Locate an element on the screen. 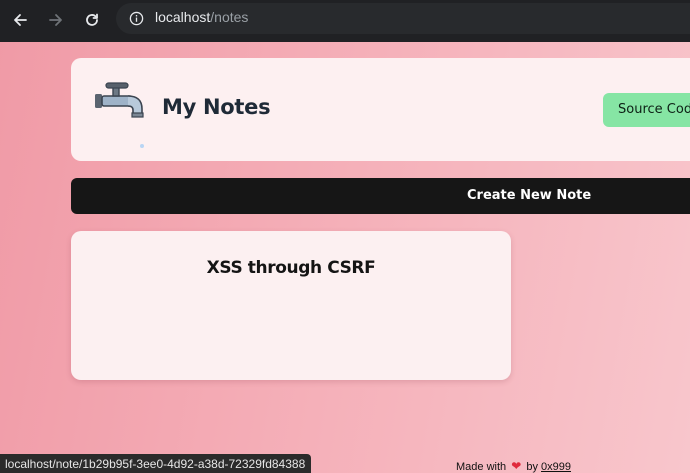  create-note-label: Create New Note is located at coordinates (529, 195).